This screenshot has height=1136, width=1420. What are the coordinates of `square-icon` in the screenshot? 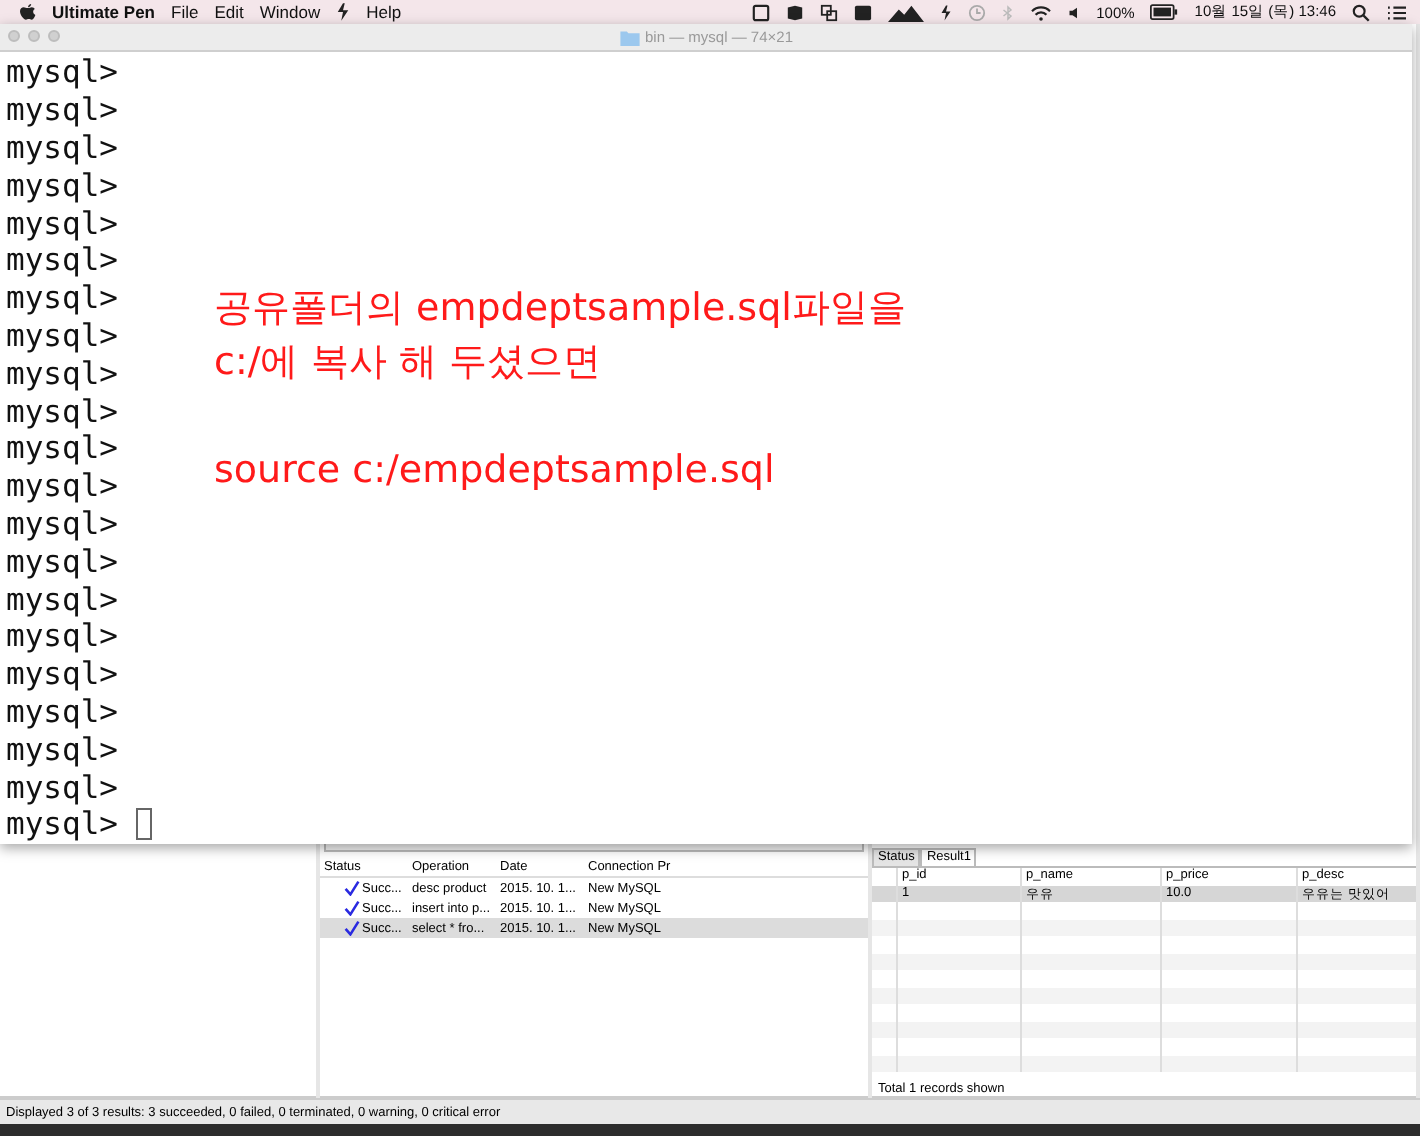 It's located at (761, 12).